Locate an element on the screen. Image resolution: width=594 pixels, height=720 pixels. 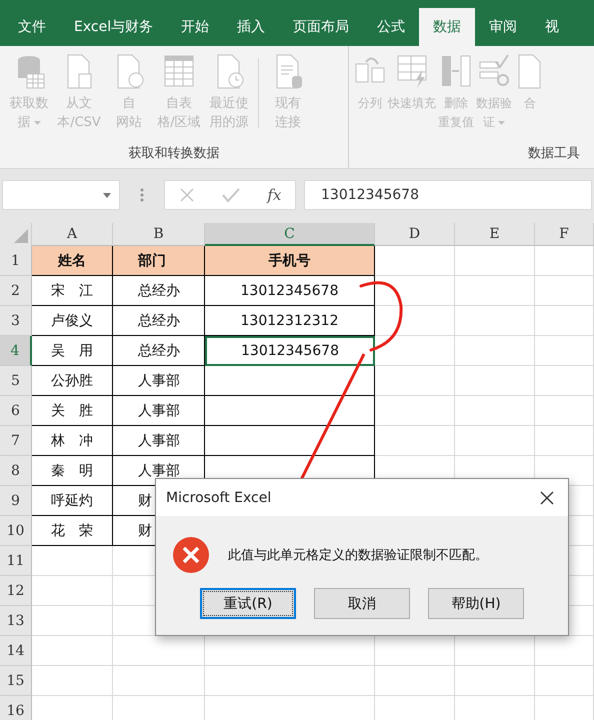
table-cell: 呼延灼 is located at coordinates (72, 501).